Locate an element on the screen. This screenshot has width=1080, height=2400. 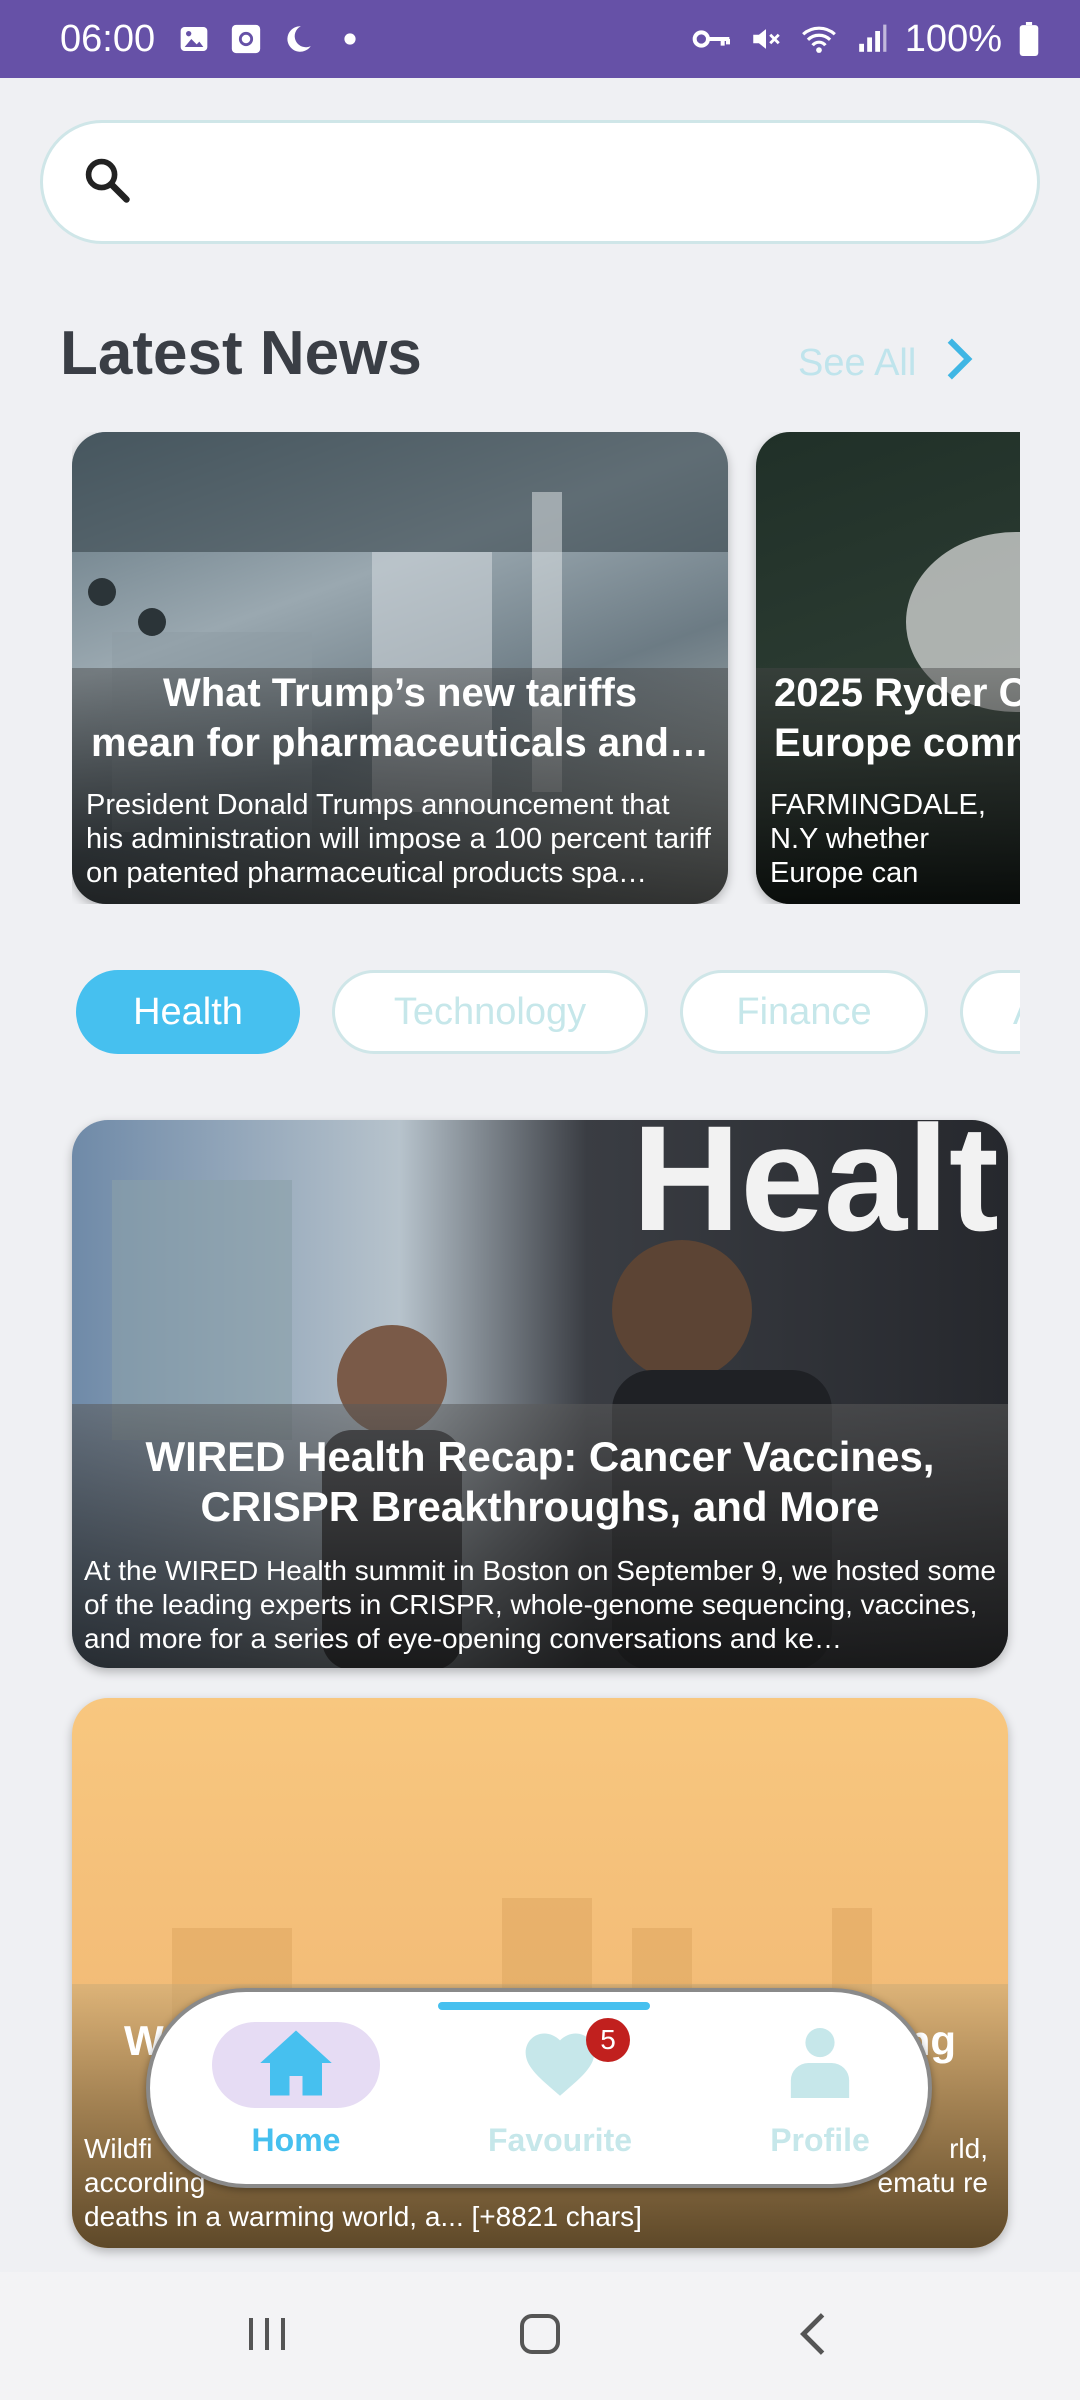
back-button is located at coordinates (813, 2336).